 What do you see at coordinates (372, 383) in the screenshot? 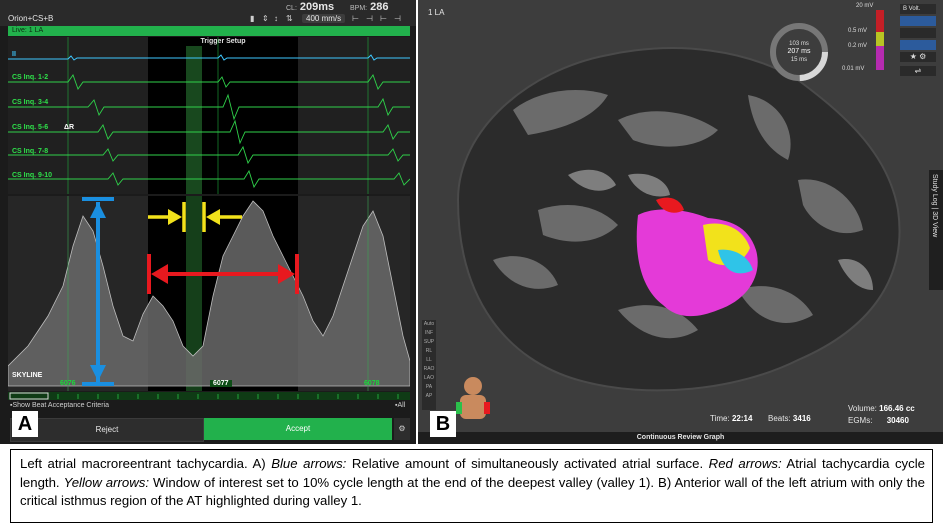
I see `beat-number: 6078` at bounding box center [372, 383].